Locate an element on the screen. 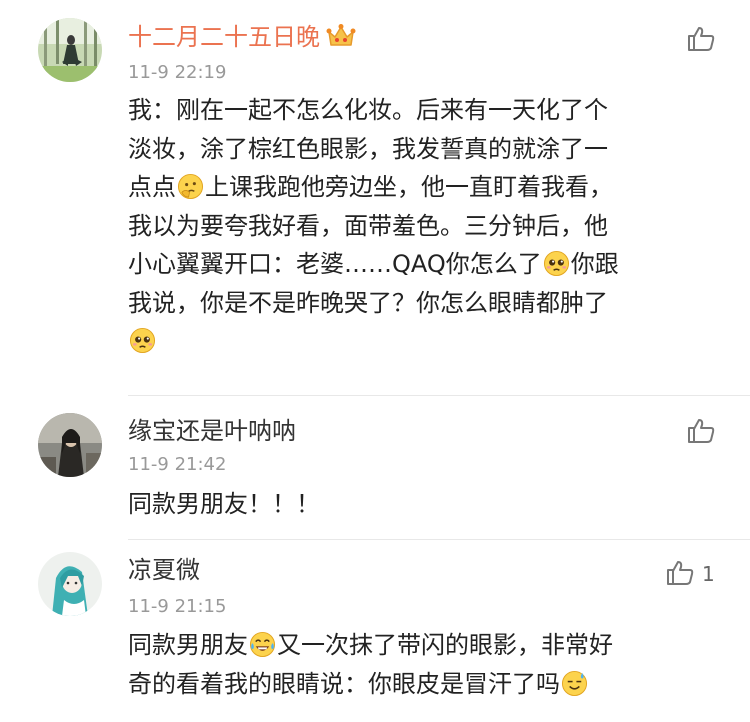 This screenshot has width=750, height=722. username: 凉夏微 is located at coordinates (164, 570).